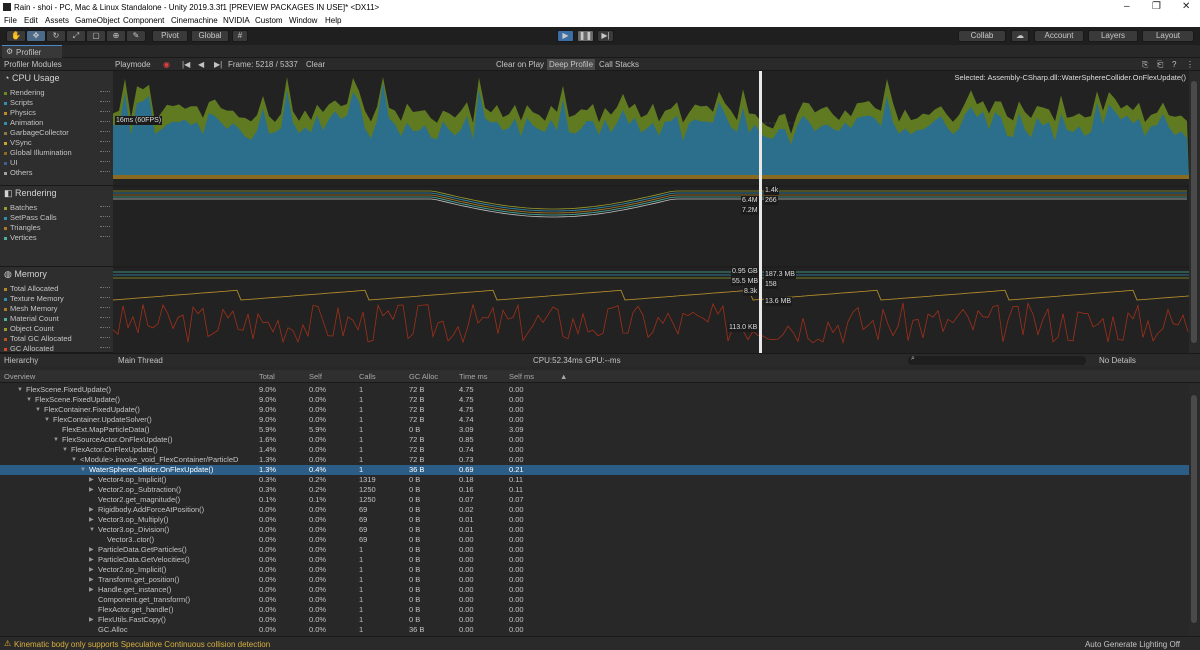  Describe the element at coordinates (57, 132) in the screenshot. I see `cpu-legend-item: GarbageCollector` at that location.